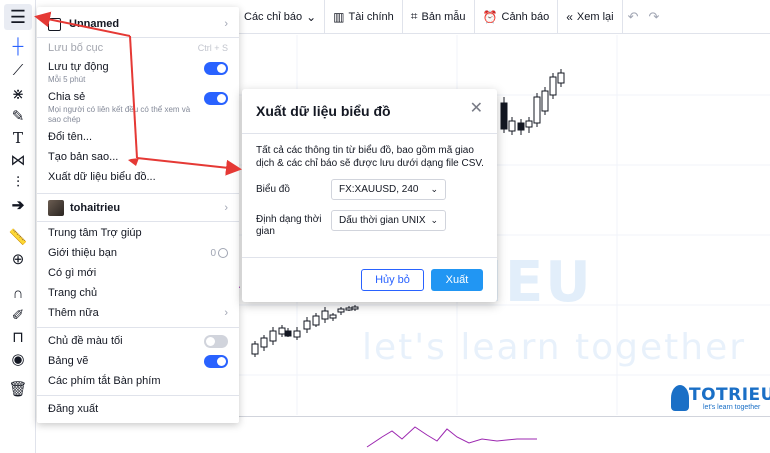 The height and width of the screenshot is (453, 770). I want to click on undo-button: ↶, so click(633, 17).